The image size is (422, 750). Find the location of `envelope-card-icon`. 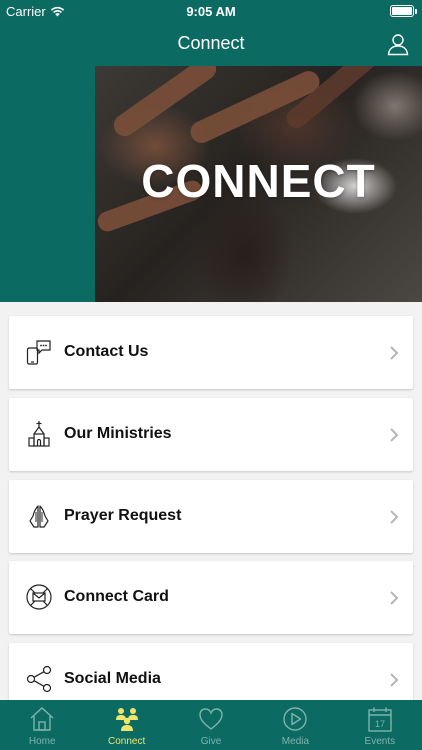

envelope-card-icon is located at coordinates (39, 597).